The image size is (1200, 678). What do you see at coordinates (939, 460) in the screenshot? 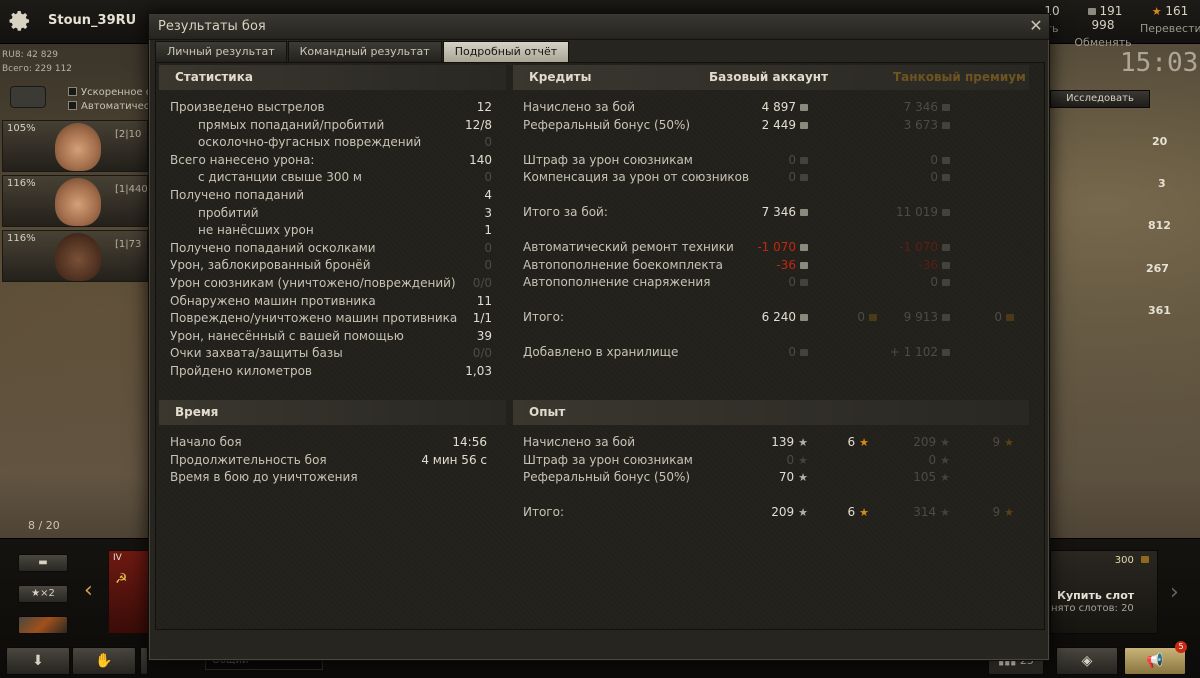
I see `xp-premium-value: 0 ★` at bounding box center [939, 460].